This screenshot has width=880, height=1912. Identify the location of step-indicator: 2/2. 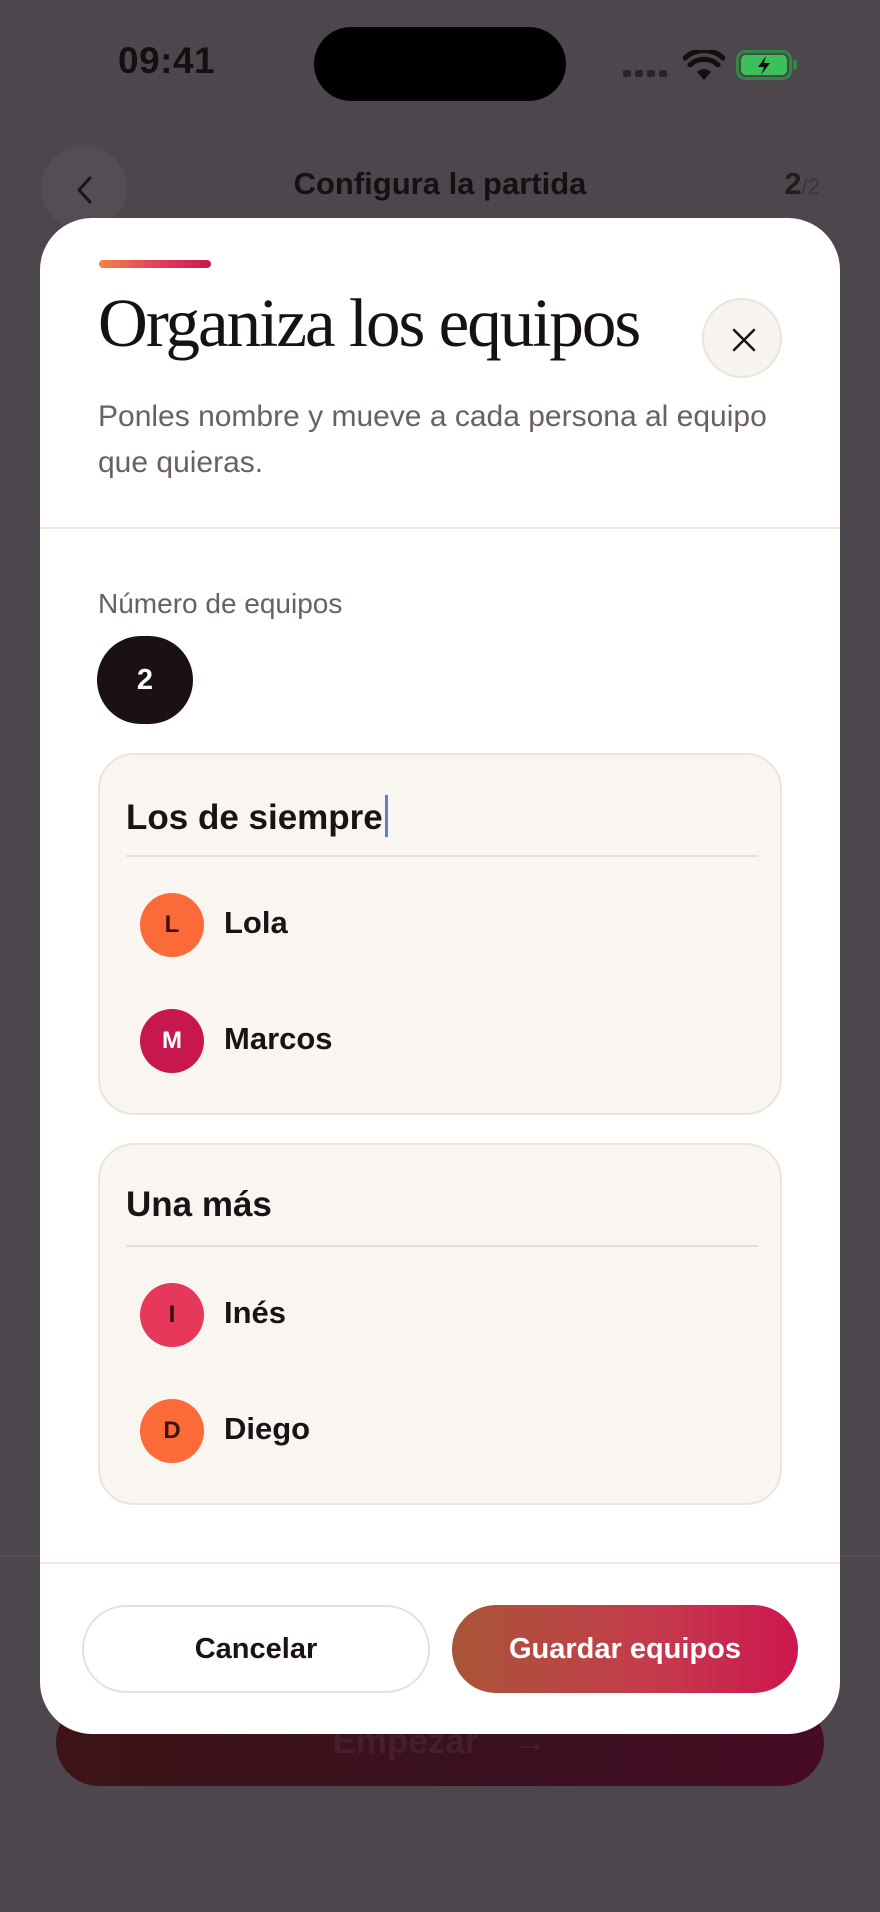
(802, 183).